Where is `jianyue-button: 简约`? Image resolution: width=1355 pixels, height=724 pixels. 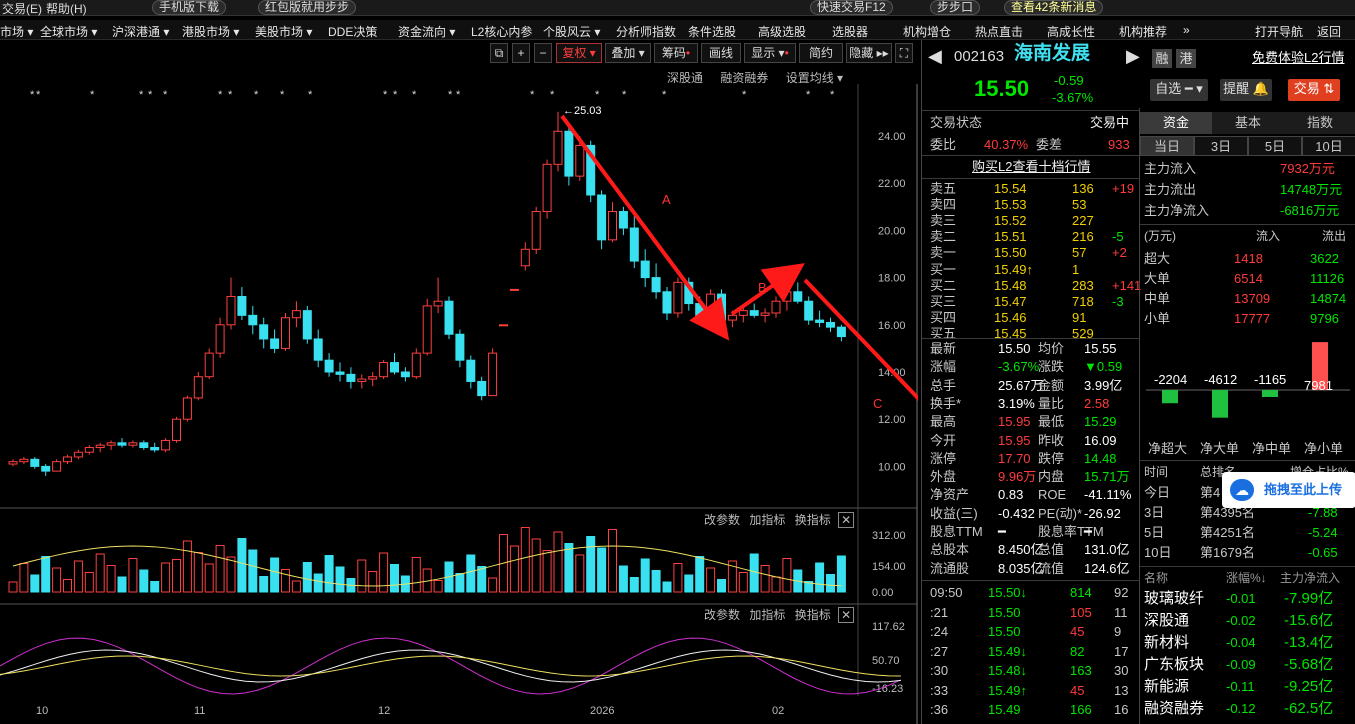 jianyue-button: 简约 is located at coordinates (821, 53).